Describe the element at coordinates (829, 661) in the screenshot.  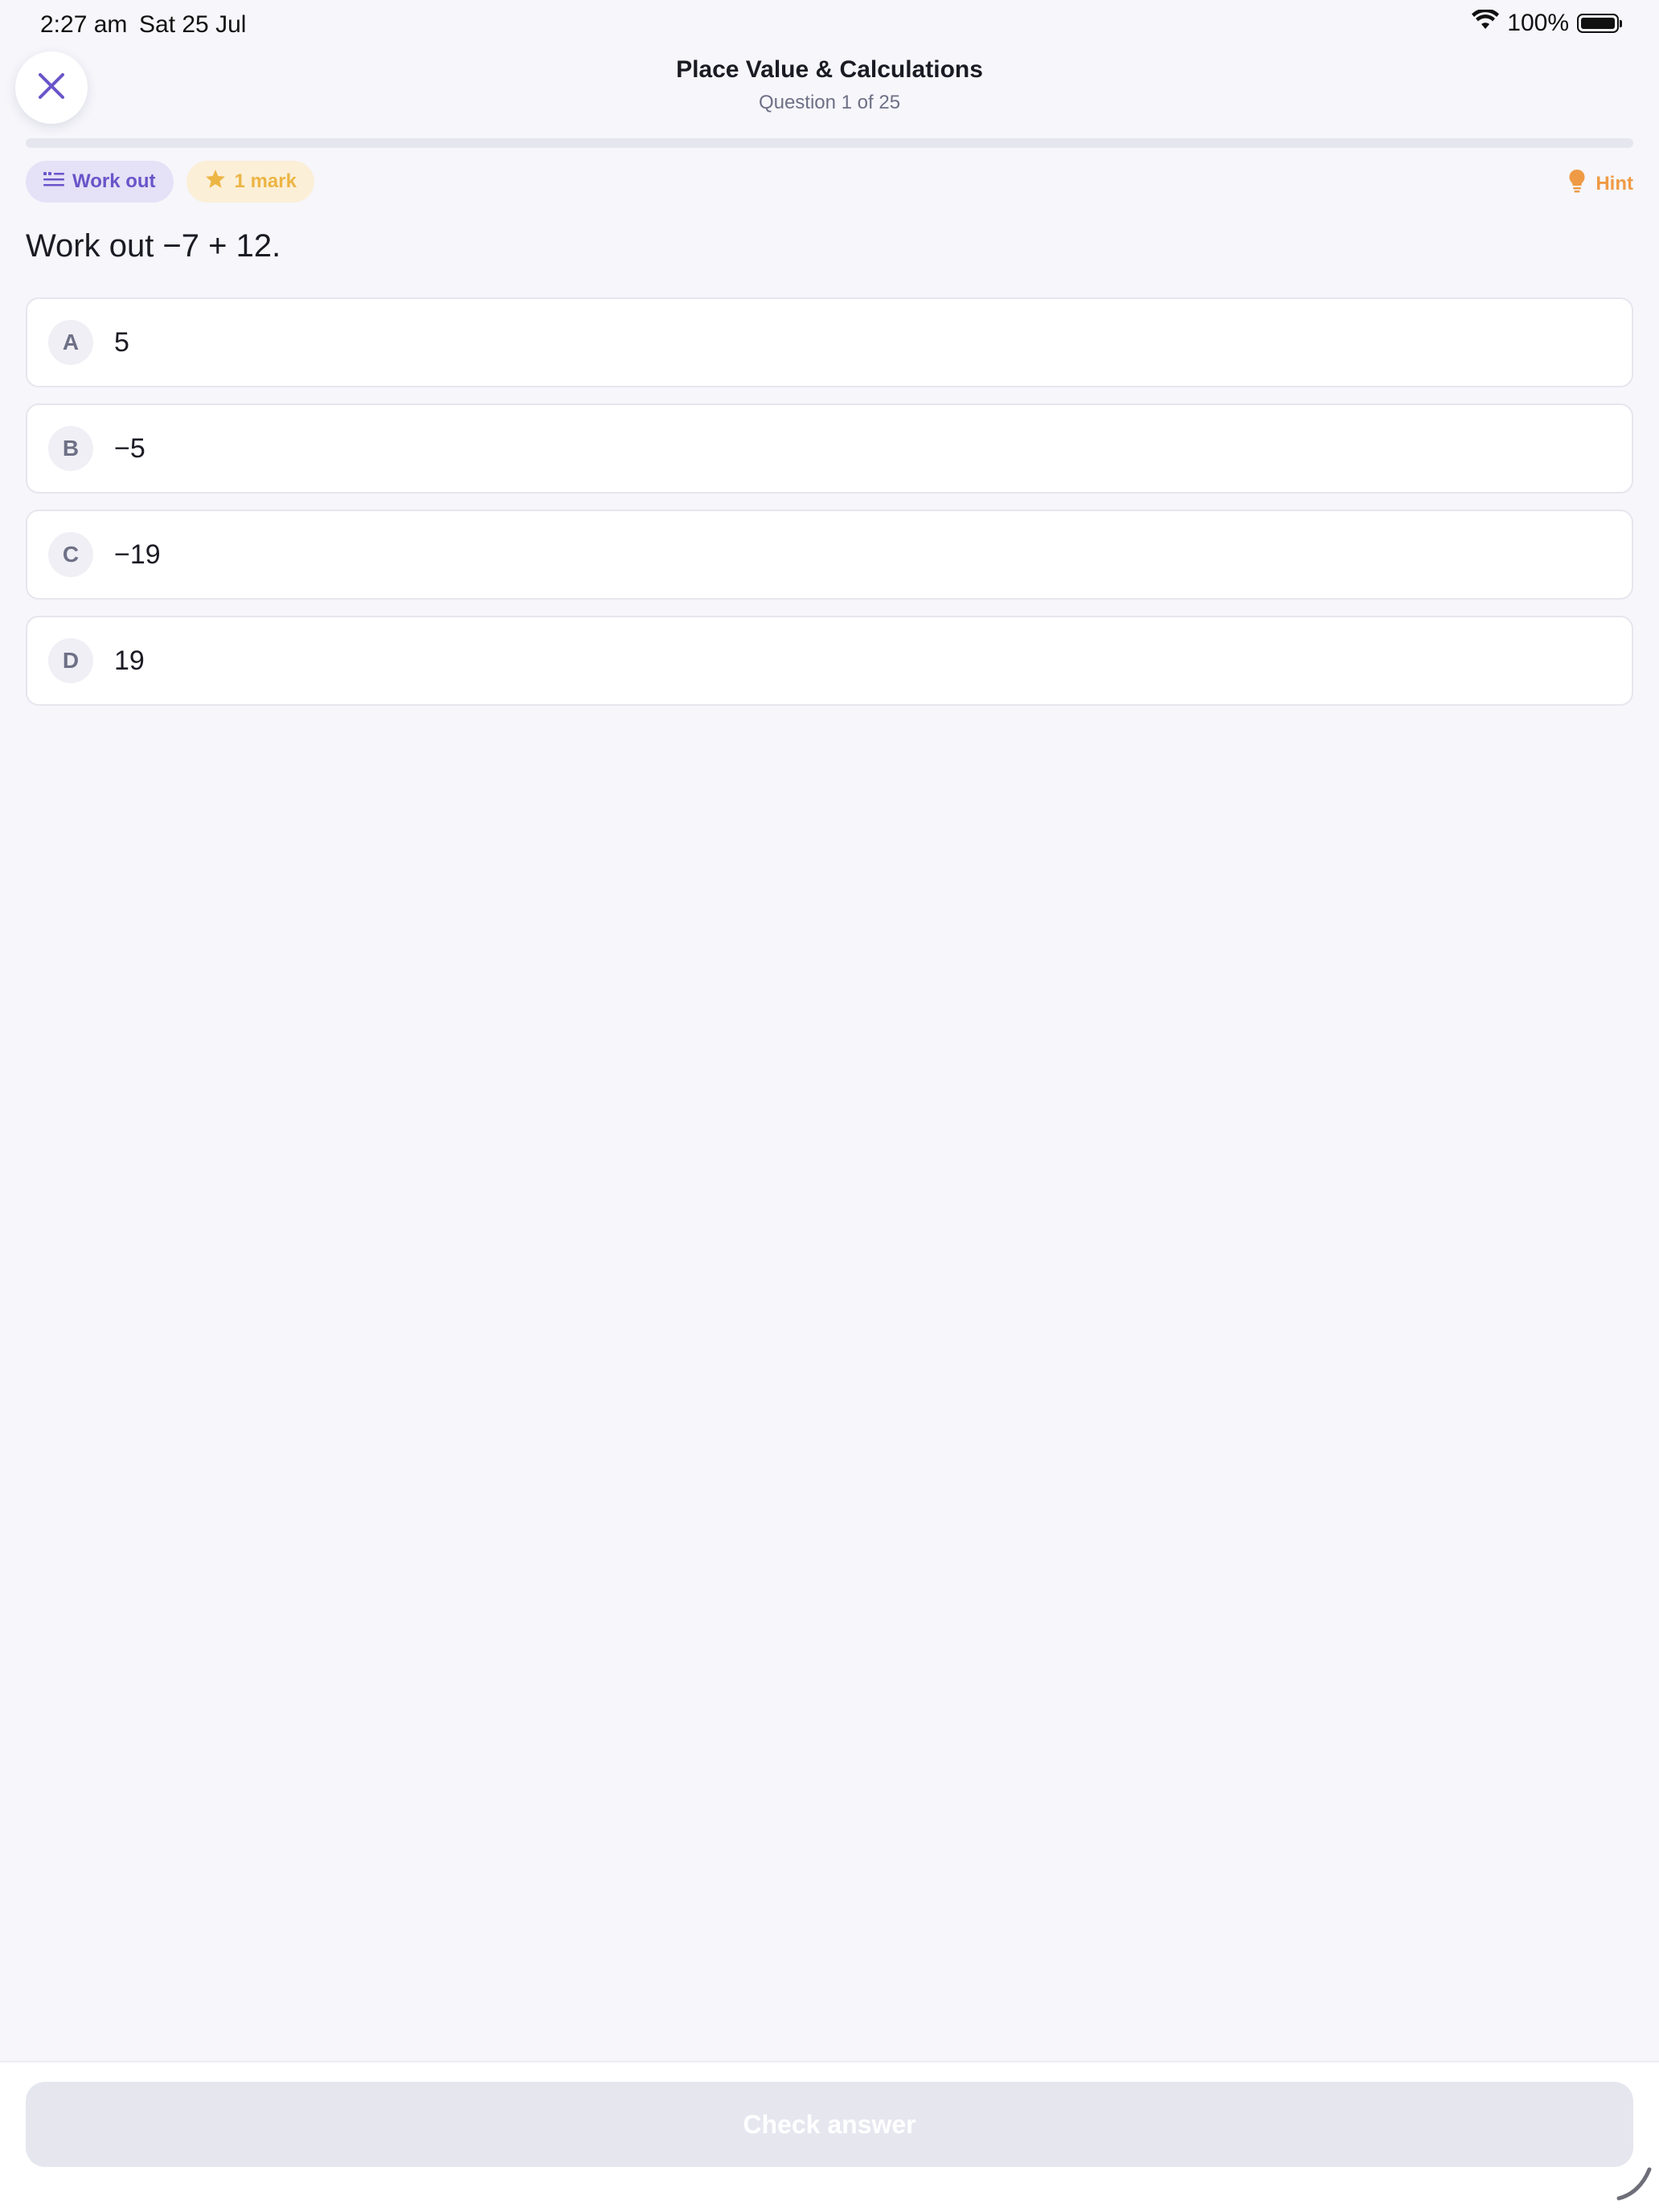
I see `answer-option-d: D 19` at that location.